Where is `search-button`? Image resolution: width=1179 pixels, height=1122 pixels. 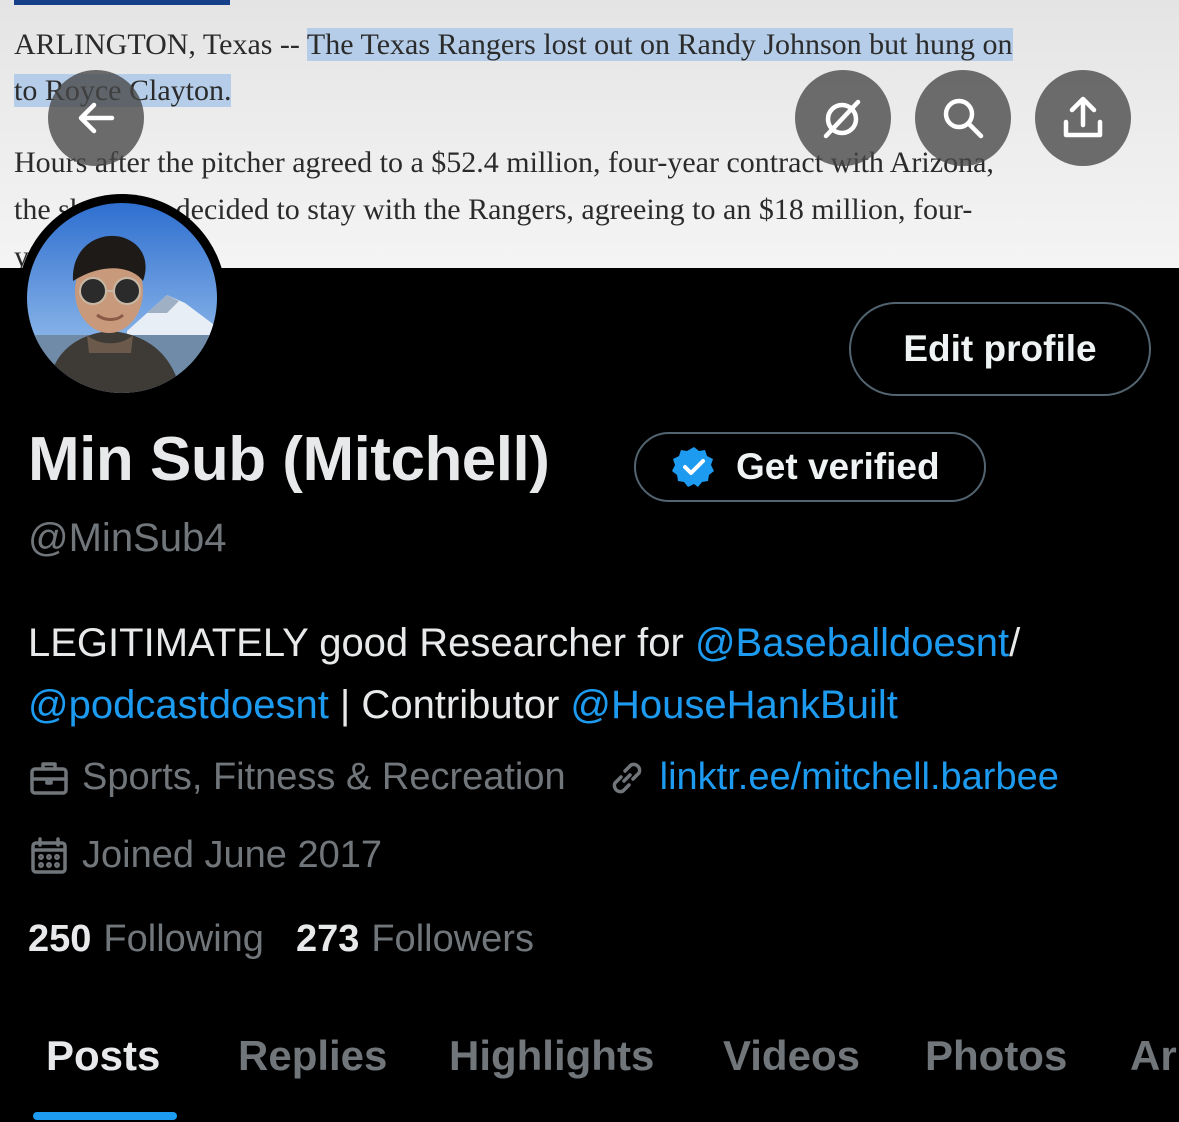 search-button is located at coordinates (963, 118).